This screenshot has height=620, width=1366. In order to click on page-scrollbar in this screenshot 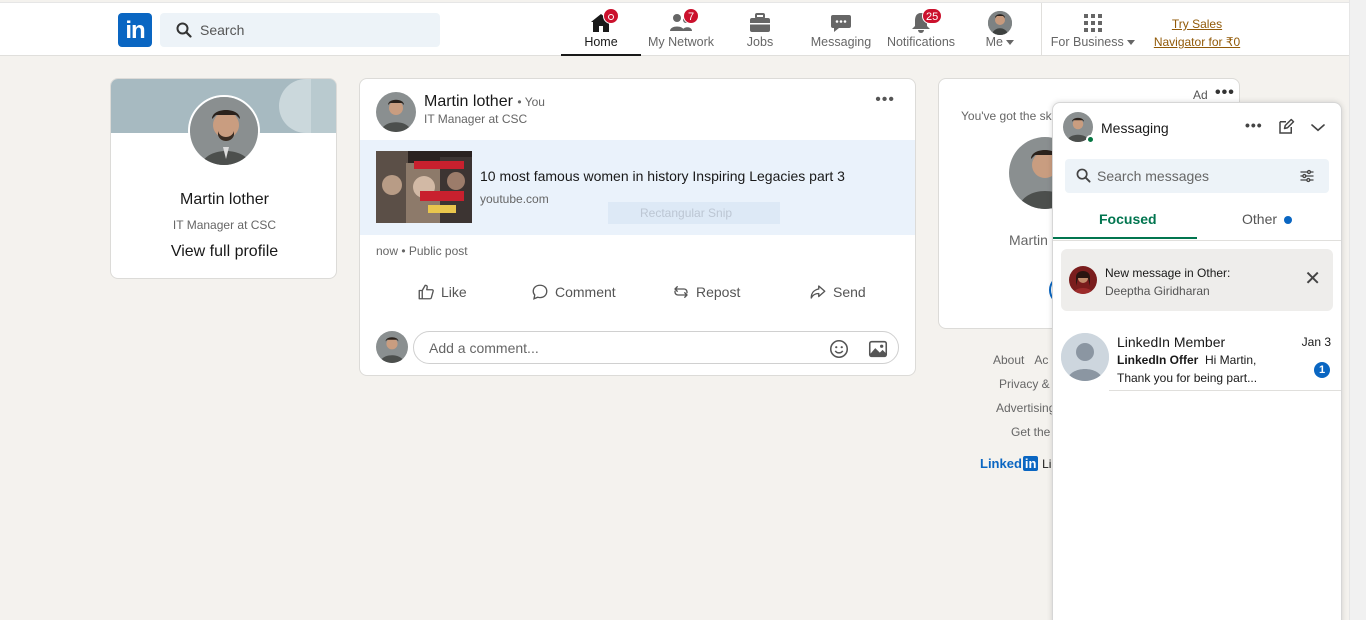, I will do `click(1357, 310)`.